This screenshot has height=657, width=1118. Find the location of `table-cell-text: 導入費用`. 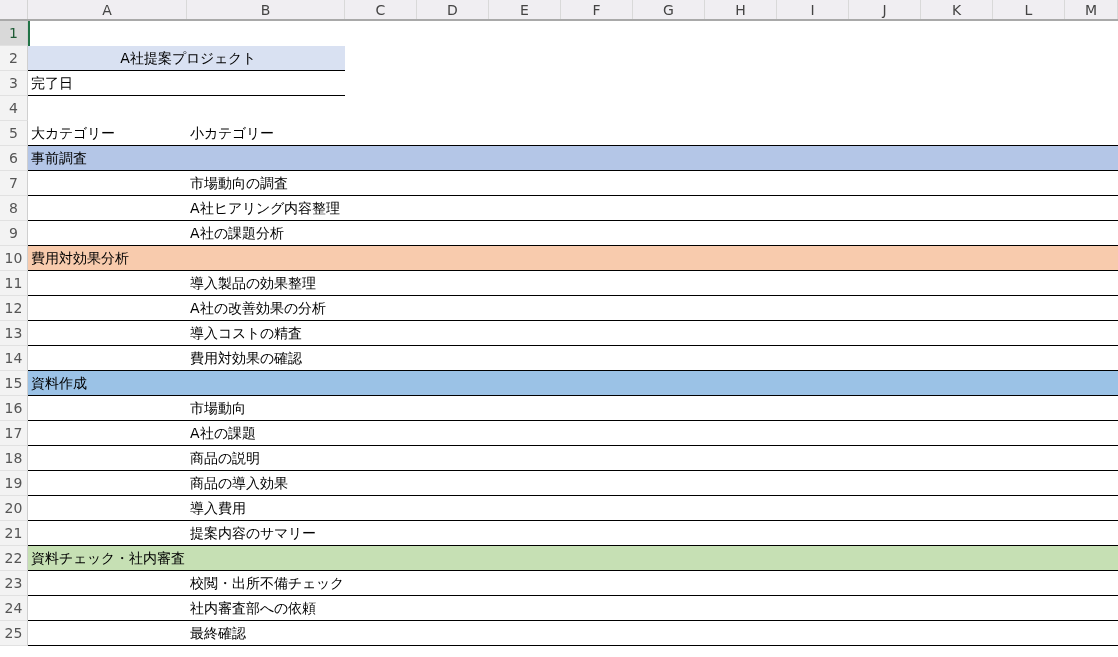

table-cell-text: 導入費用 is located at coordinates (217, 508).